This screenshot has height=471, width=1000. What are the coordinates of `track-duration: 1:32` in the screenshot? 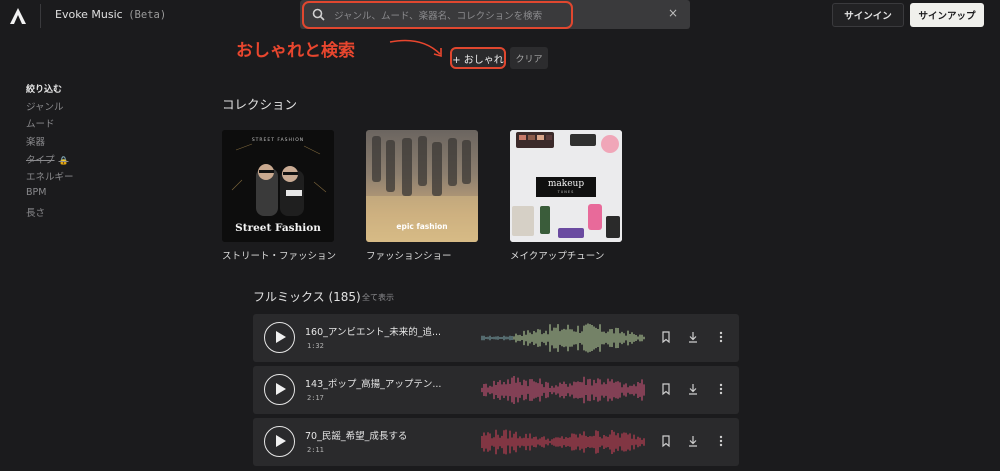 It's located at (315, 346).